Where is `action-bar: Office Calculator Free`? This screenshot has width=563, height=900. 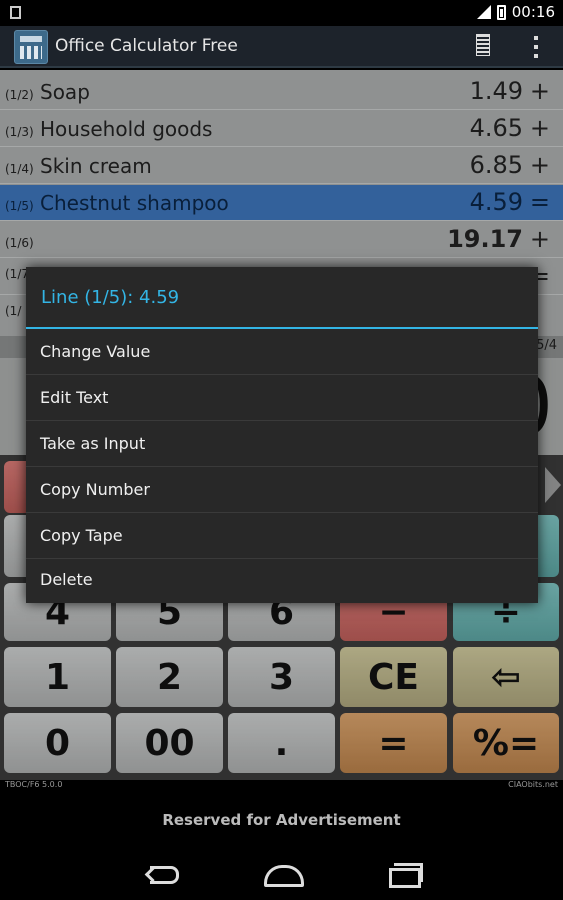
action-bar: Office Calculator Free is located at coordinates (281, 47).